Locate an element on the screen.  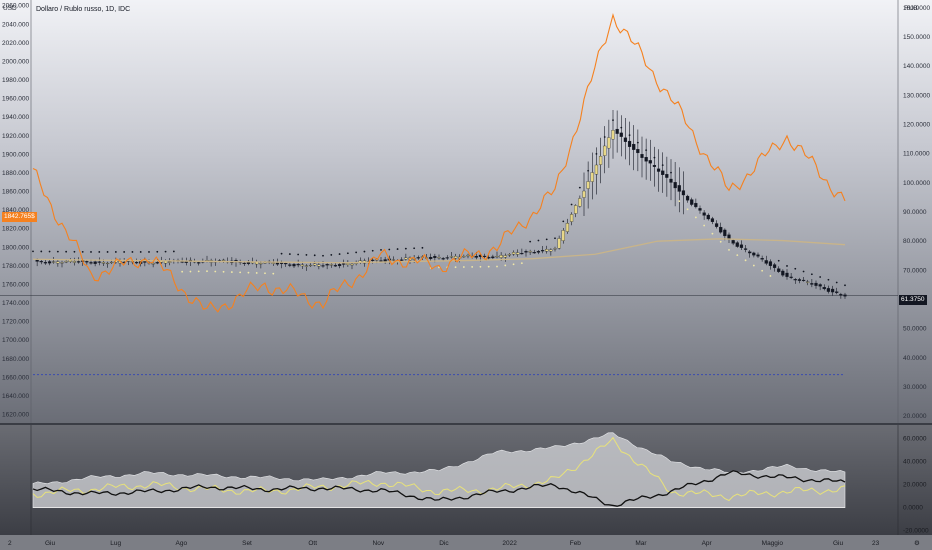
right-axis-tick-label: 150.0000 is located at coordinates (916, 37).